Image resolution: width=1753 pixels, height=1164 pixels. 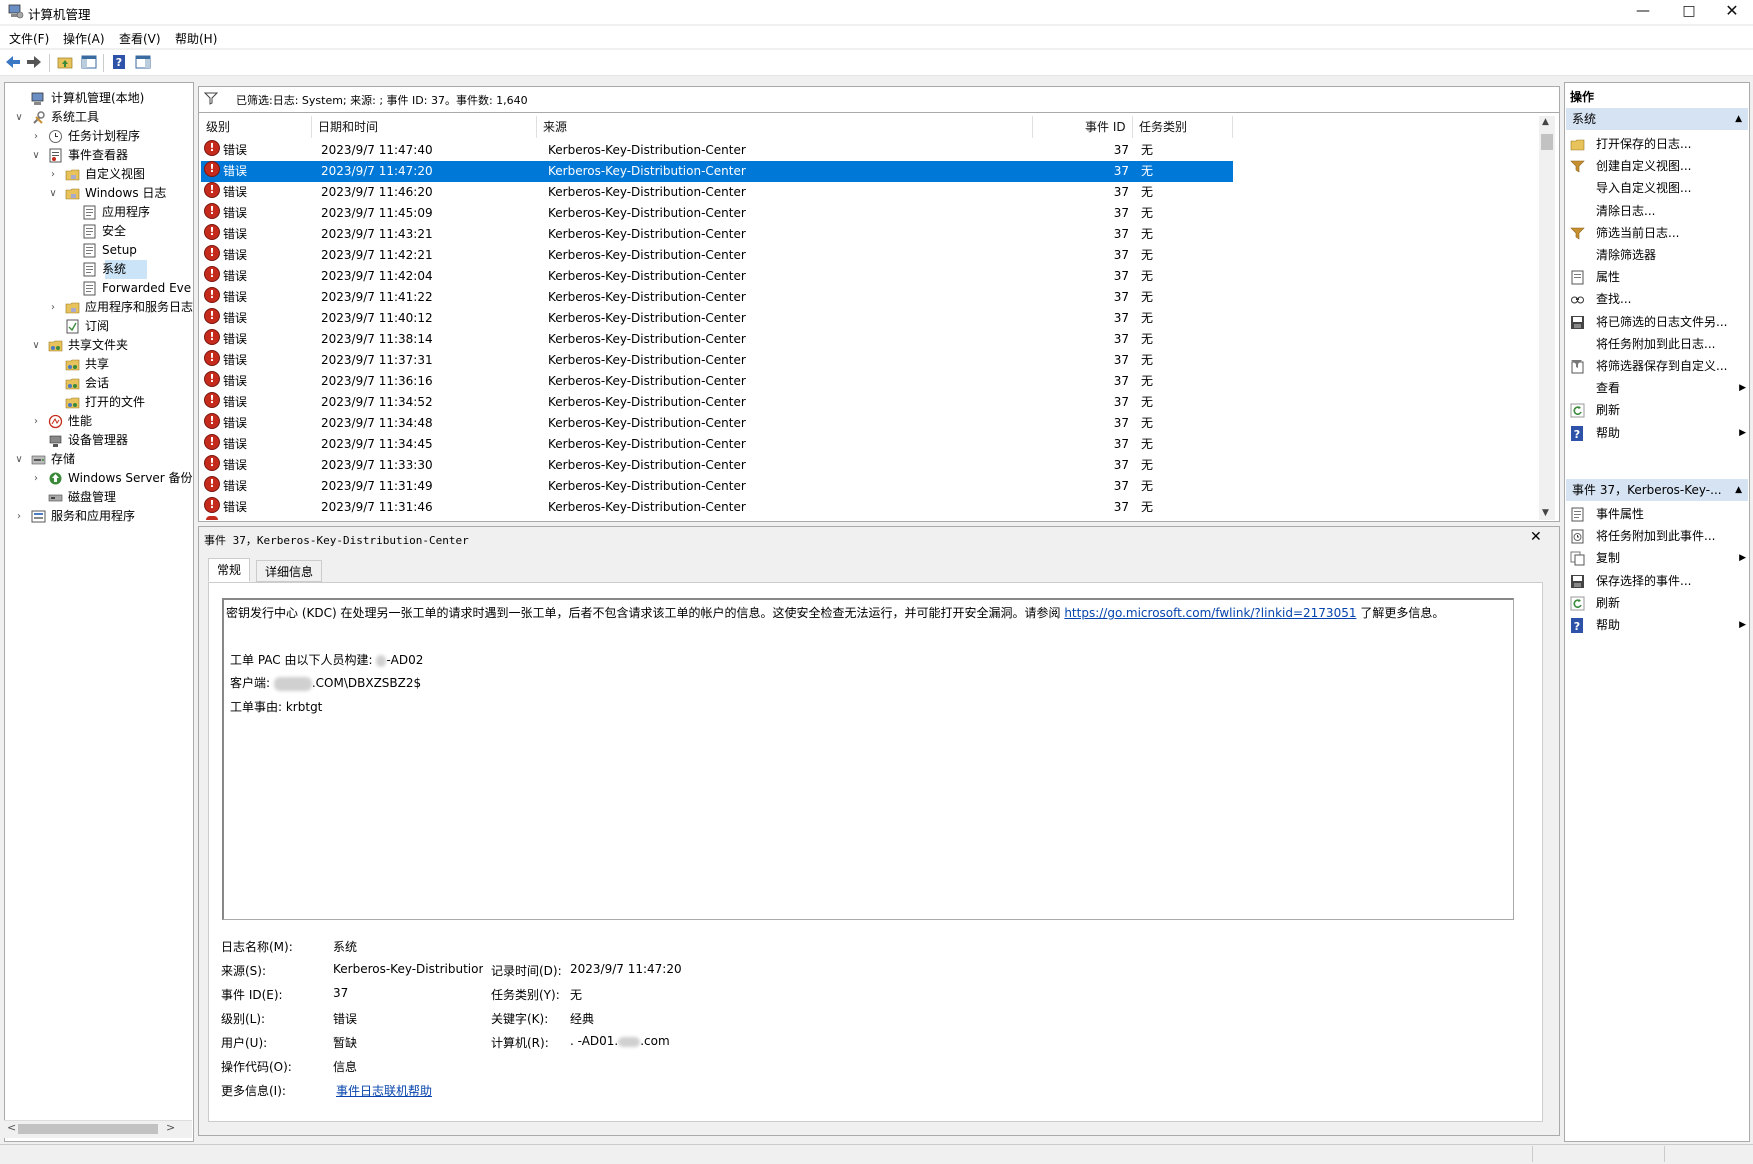 I want to click on table-vertical-scrollbar, so click(x=1547, y=318).